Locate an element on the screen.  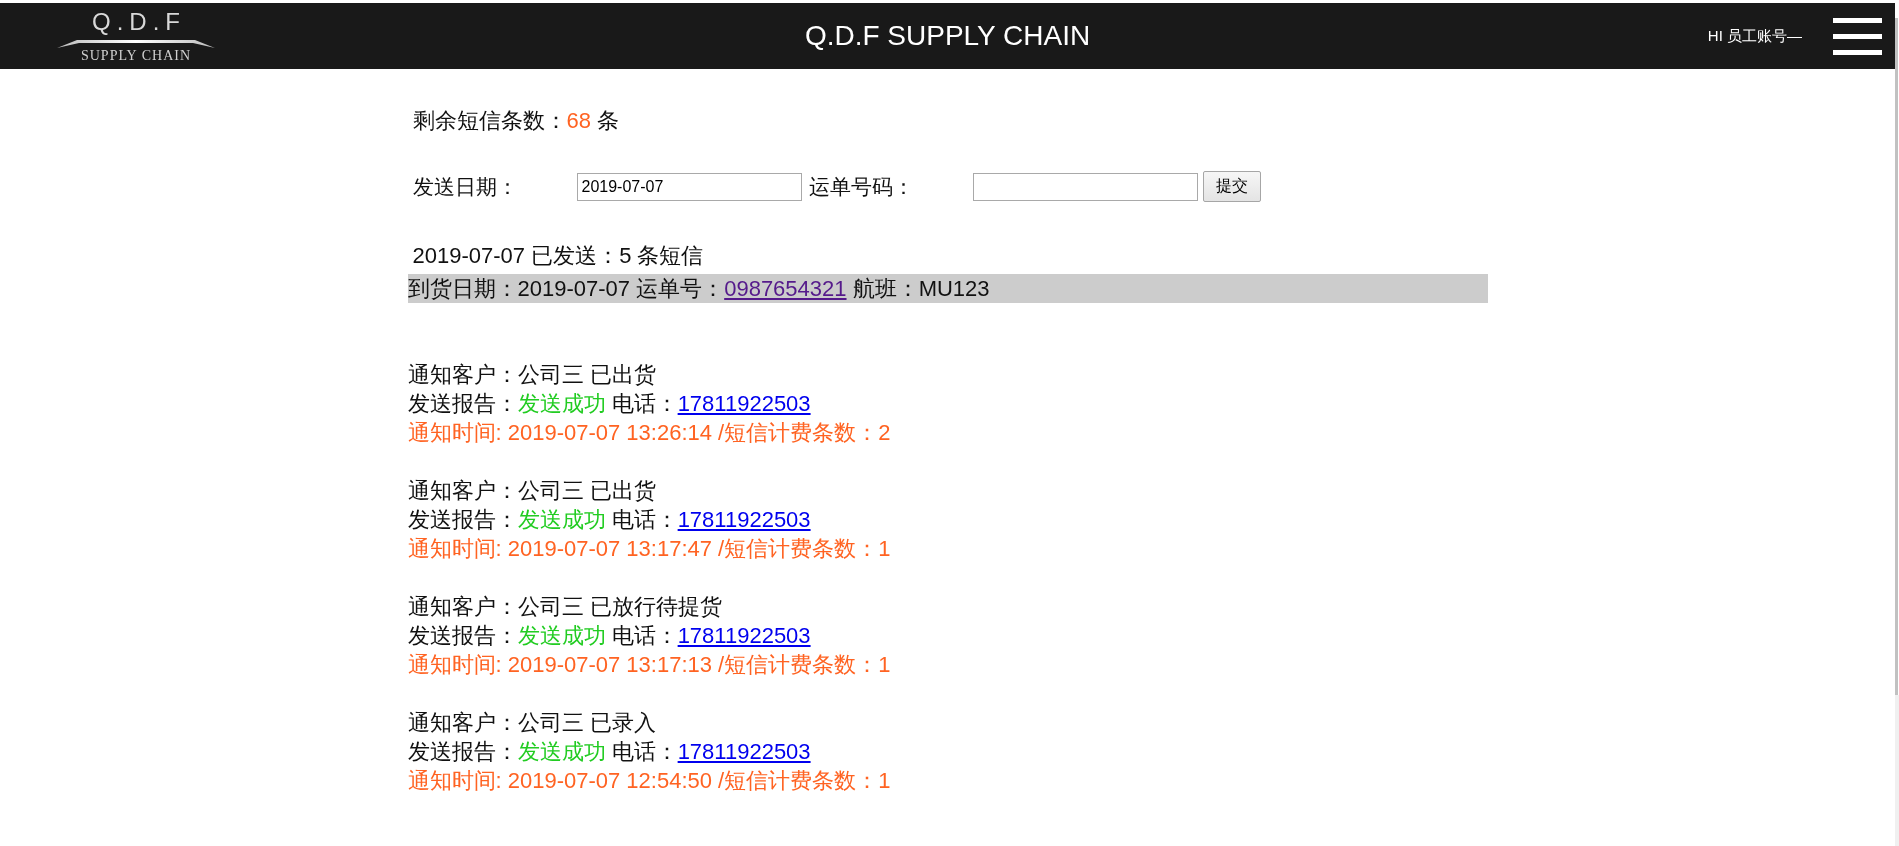
notified-customer: 通知客户：公司三 已录入 is located at coordinates (531, 722).